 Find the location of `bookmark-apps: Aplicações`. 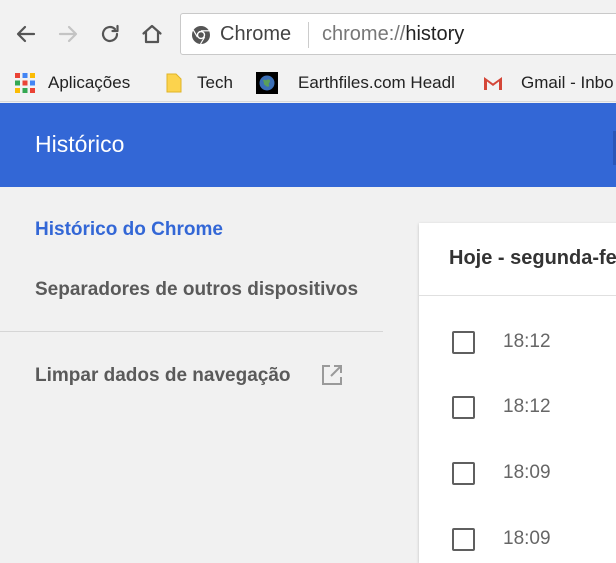

bookmark-apps: Aplicações is located at coordinates (72, 83).